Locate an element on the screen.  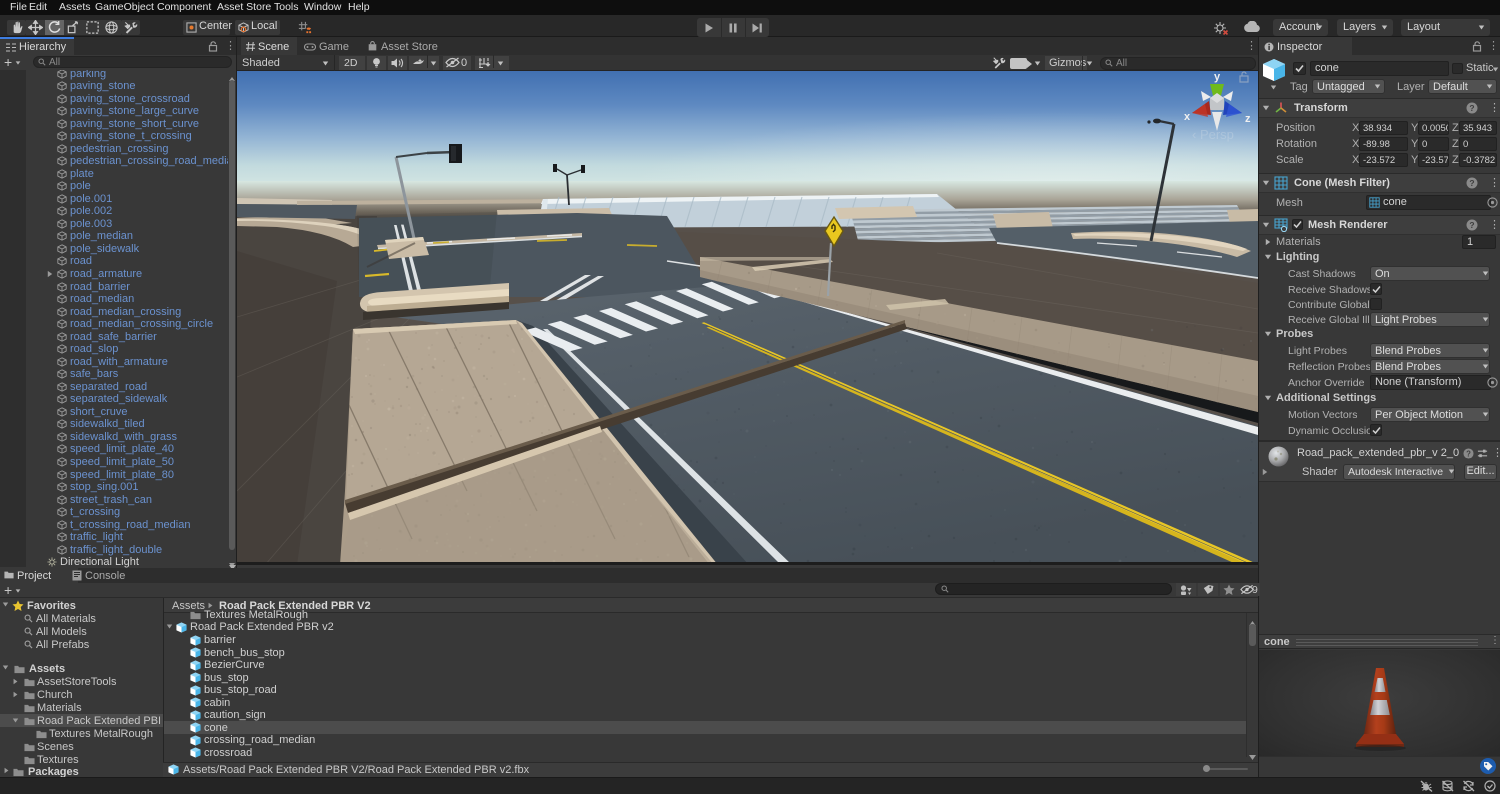
svg-text: ‹ Persp is located at coordinates (1213, 134).